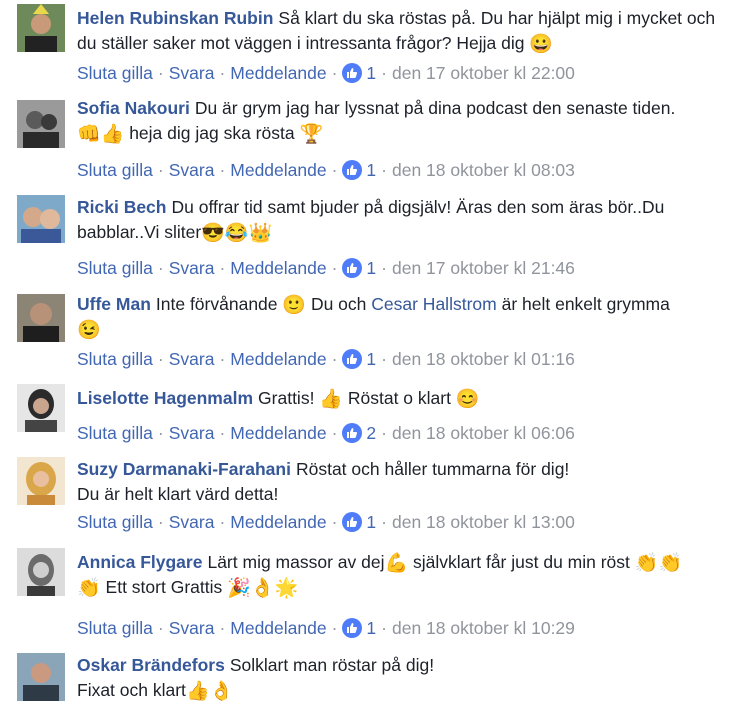  I want to click on trophy-icon: 🏆, so click(311, 134).